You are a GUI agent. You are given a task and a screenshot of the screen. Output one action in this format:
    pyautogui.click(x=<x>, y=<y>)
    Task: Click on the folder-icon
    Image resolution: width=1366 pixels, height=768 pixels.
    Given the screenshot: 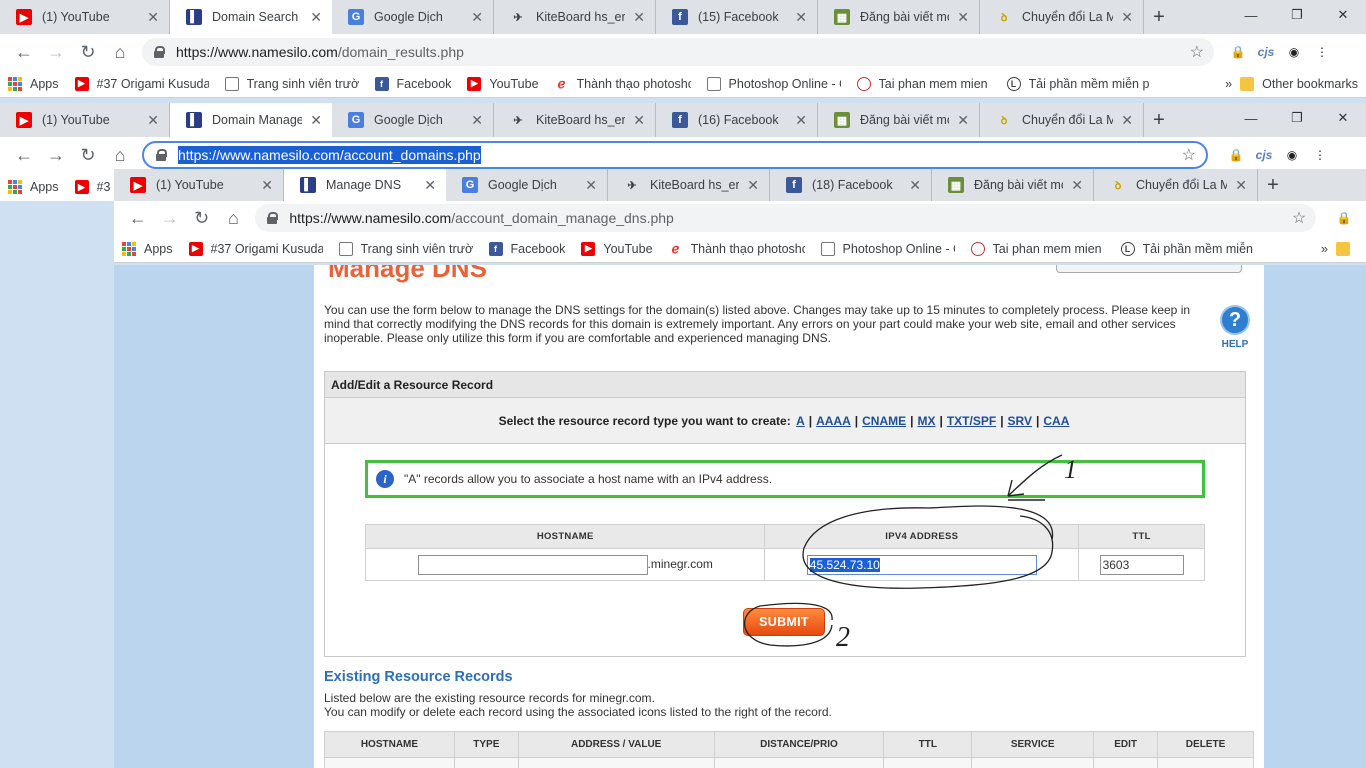 What is the action you would take?
    pyautogui.click(x=1347, y=248)
    